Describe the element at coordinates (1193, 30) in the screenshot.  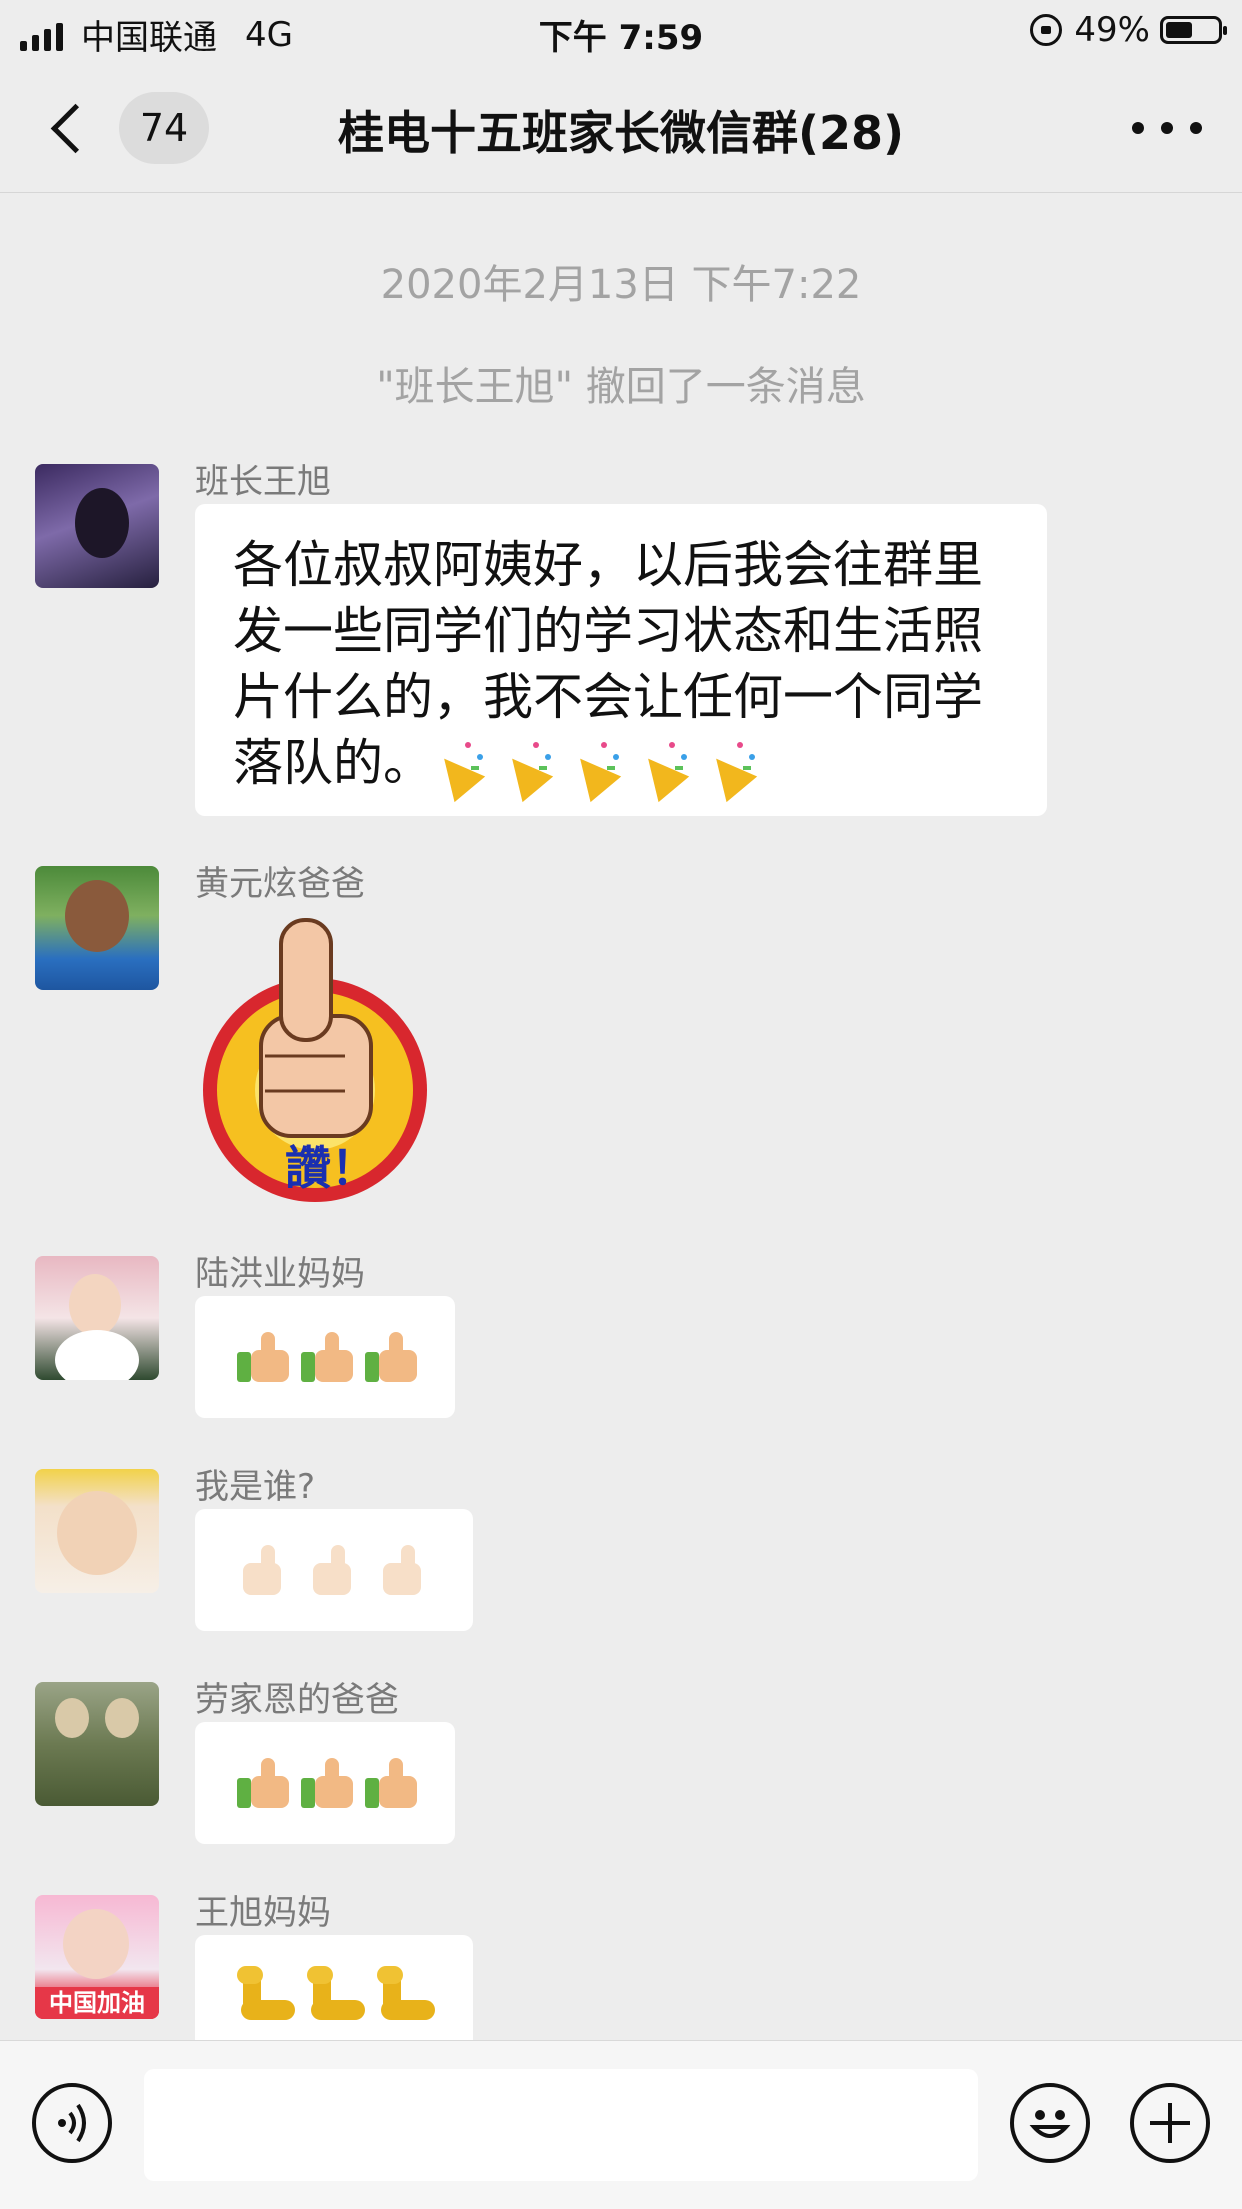
I see `battery-icon` at that location.